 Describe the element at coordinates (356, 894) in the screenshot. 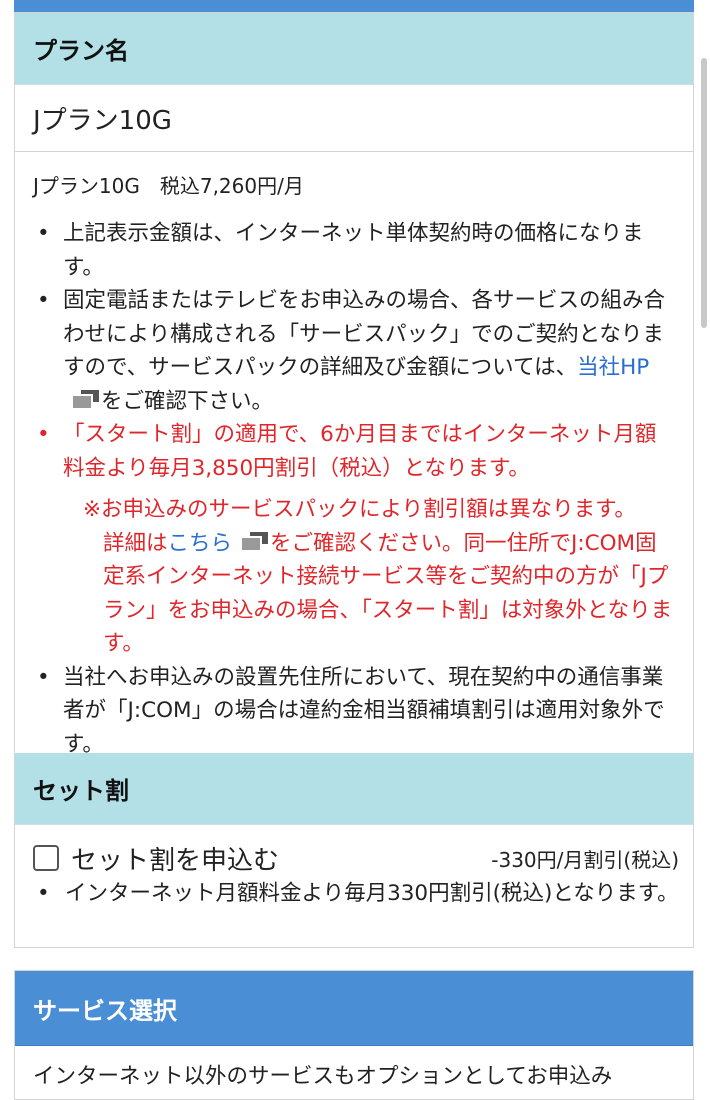

I see `set-discount-note: インターネット月額料金より毎月330円割引(税込)となります。` at that location.